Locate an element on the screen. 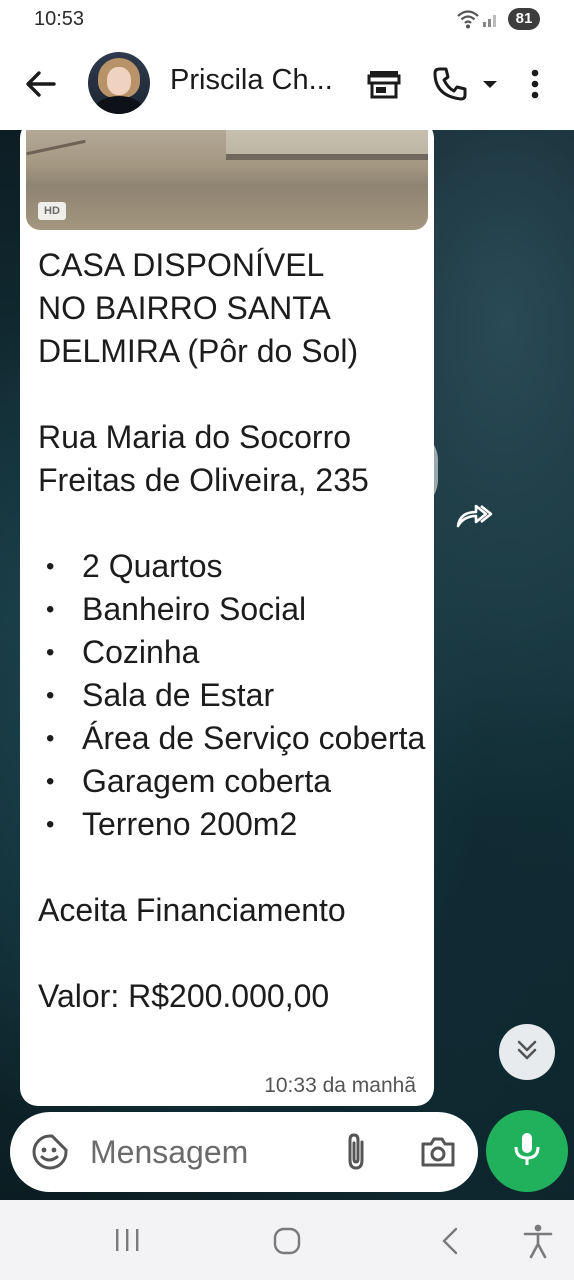 This screenshot has height=1280, width=574. price-text: Valor: R$200.000,00 is located at coordinates (184, 996).